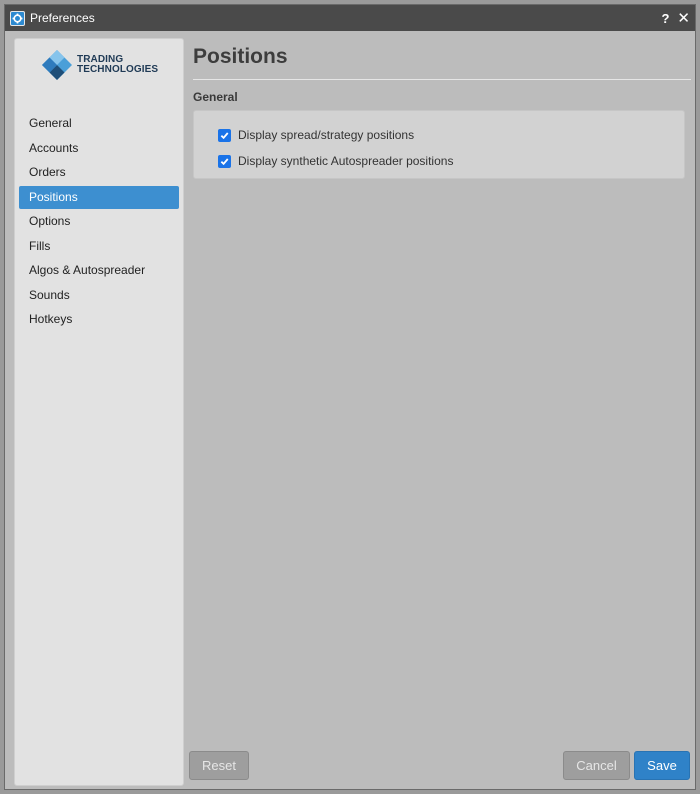 This screenshot has width=700, height=794. I want to click on option-label: Display spread/strategy positions, so click(326, 135).